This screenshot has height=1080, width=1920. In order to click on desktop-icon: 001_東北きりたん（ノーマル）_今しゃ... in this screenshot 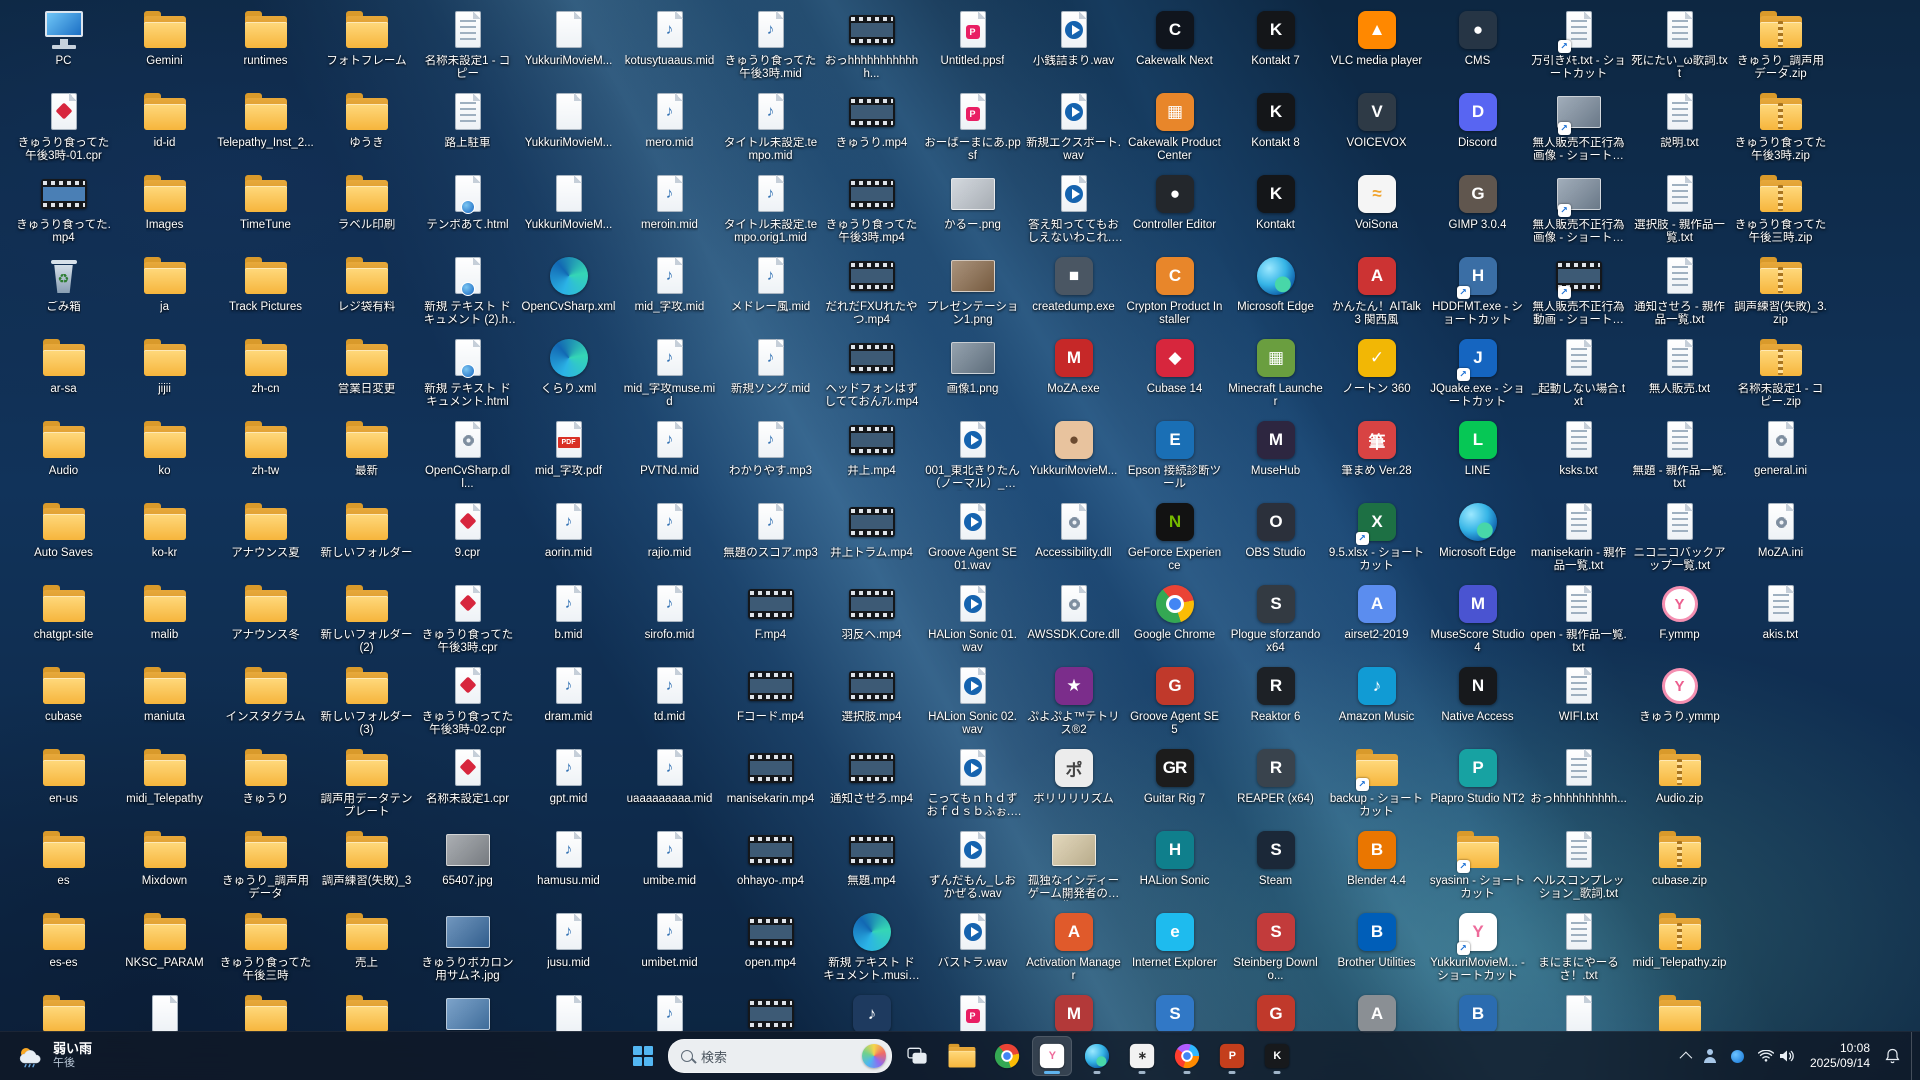, I will do `click(972, 457)`.